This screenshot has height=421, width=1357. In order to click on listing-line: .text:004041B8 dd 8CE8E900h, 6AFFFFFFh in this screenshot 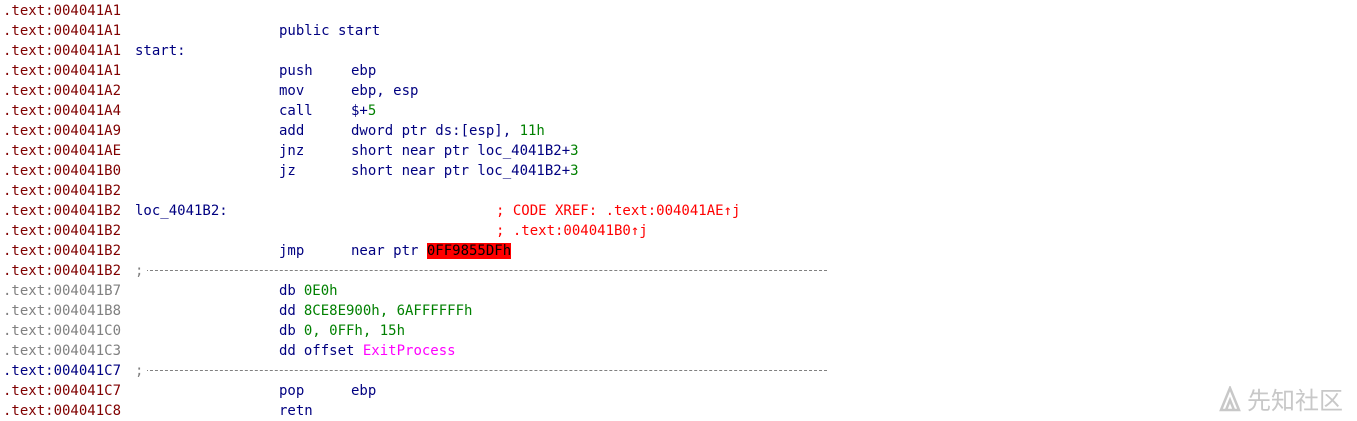, I will do `click(237, 311)`.